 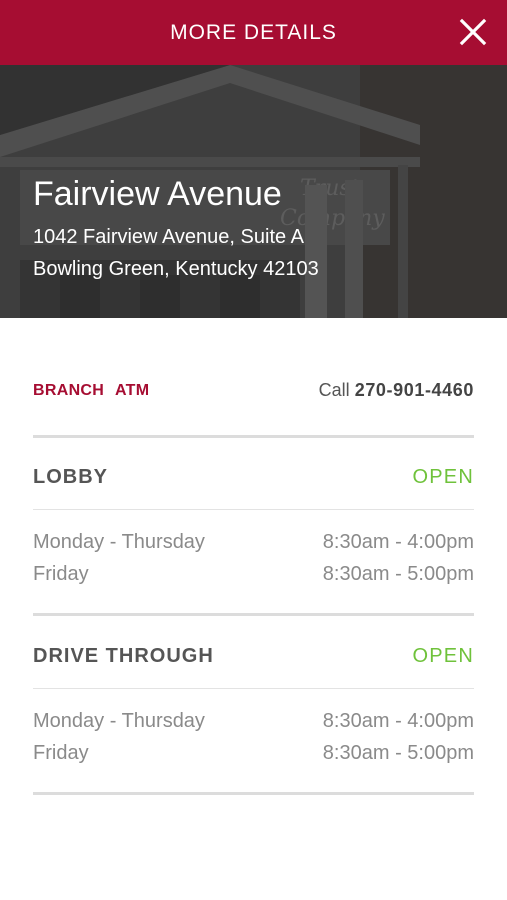 What do you see at coordinates (443, 477) in the screenshot?
I see `lobby-status-badge: OPEN` at bounding box center [443, 477].